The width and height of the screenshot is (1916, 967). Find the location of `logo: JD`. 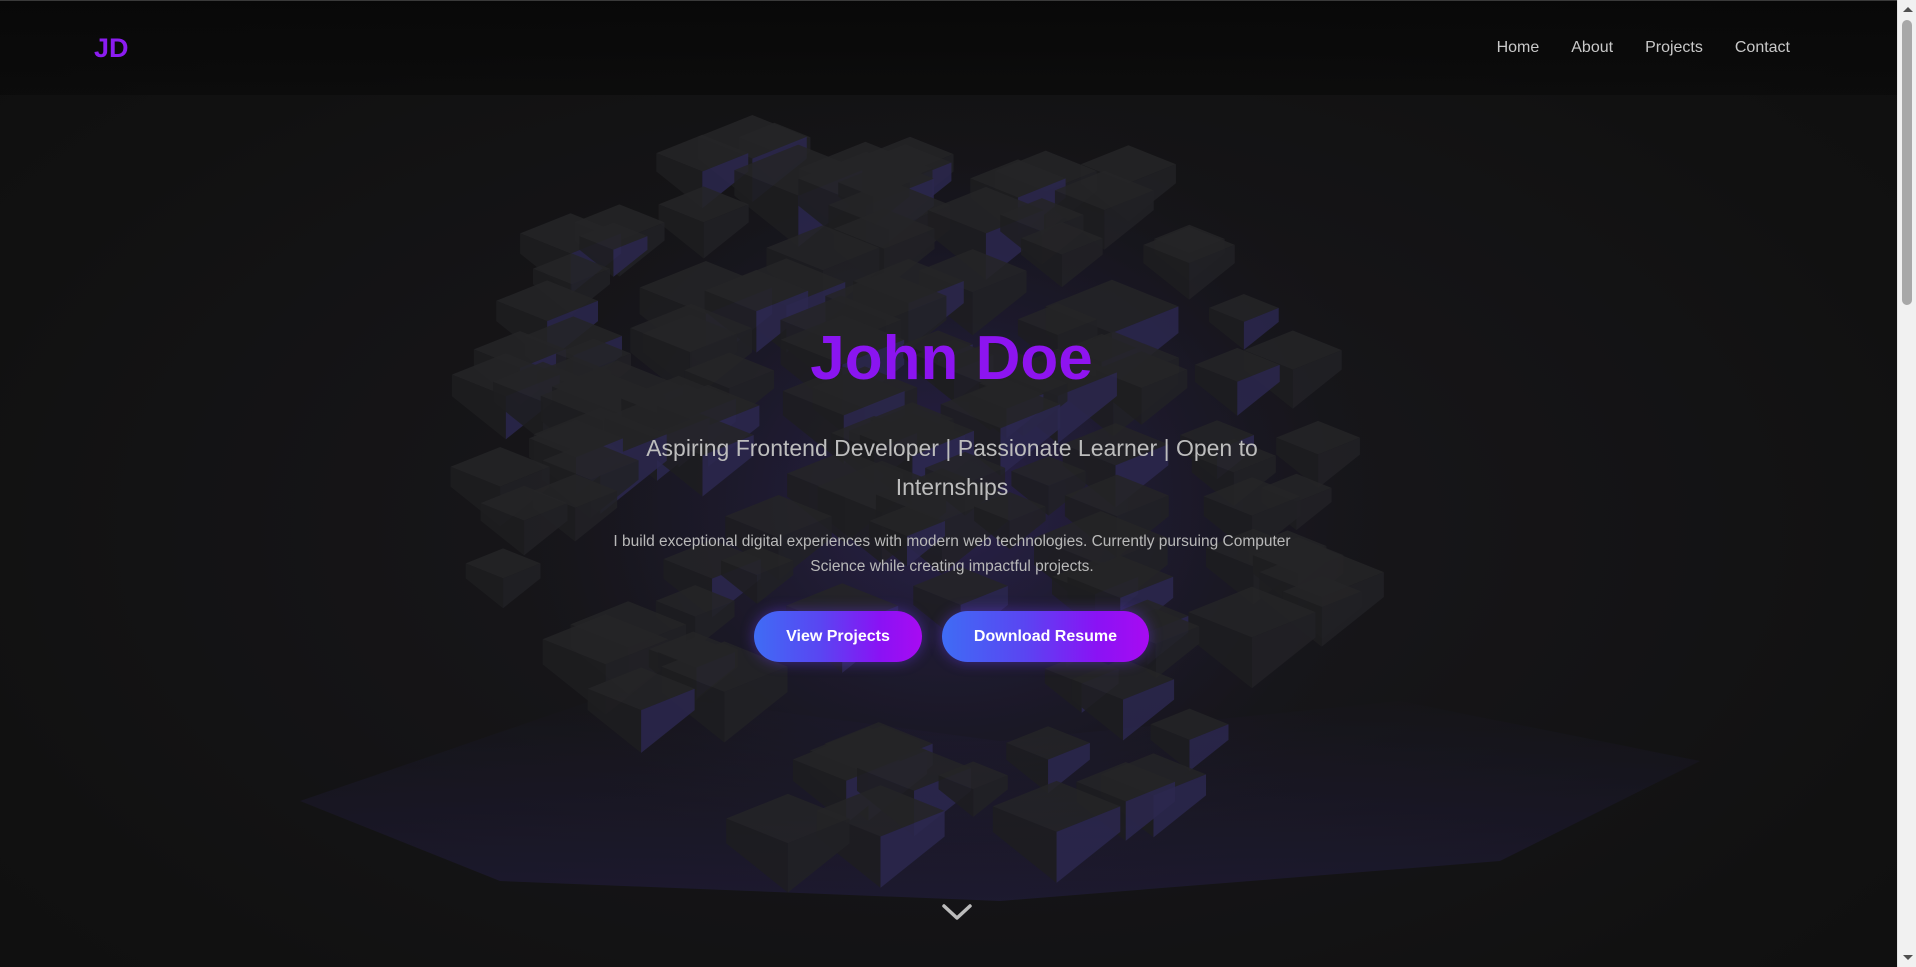

logo: JD is located at coordinates (111, 48).